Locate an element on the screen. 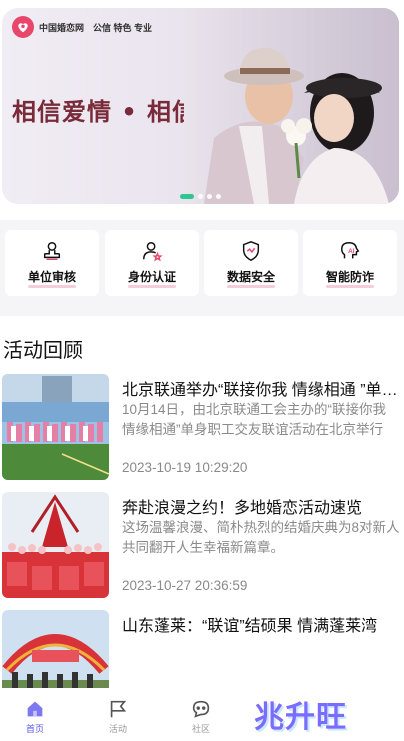 The height and width of the screenshot is (741, 404). feature-anti-fraud: AI 智能防诈 is located at coordinates (350, 263).